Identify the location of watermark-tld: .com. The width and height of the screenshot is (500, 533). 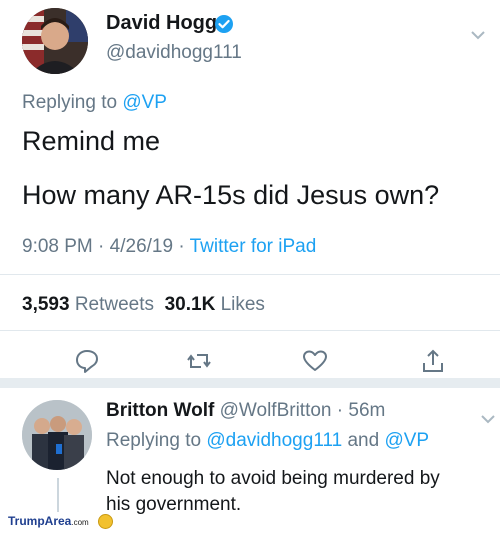
(80, 522).